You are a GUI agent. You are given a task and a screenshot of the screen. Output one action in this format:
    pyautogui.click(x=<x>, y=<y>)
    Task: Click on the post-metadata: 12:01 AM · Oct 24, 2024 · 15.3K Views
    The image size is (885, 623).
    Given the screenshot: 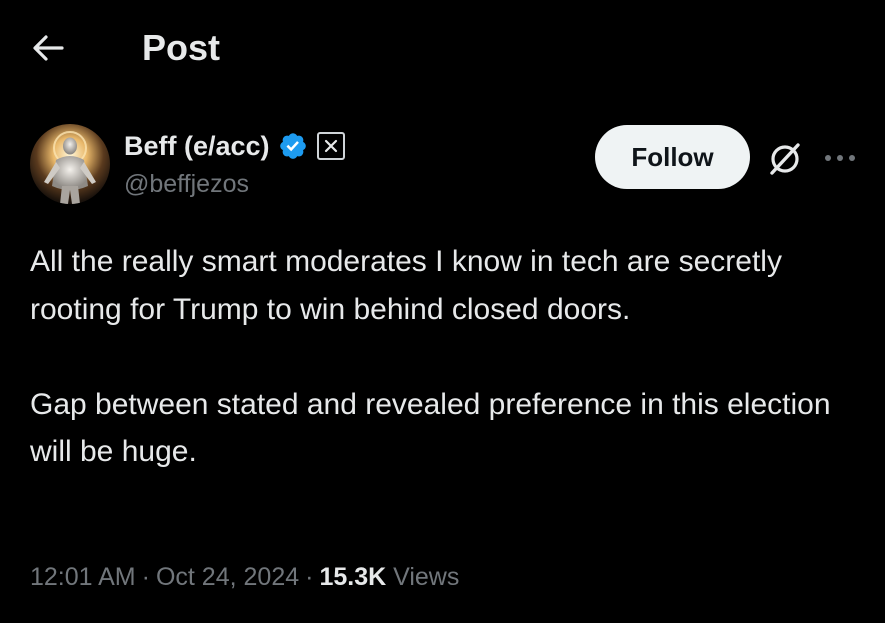 What is the action you would take?
    pyautogui.click(x=244, y=577)
    